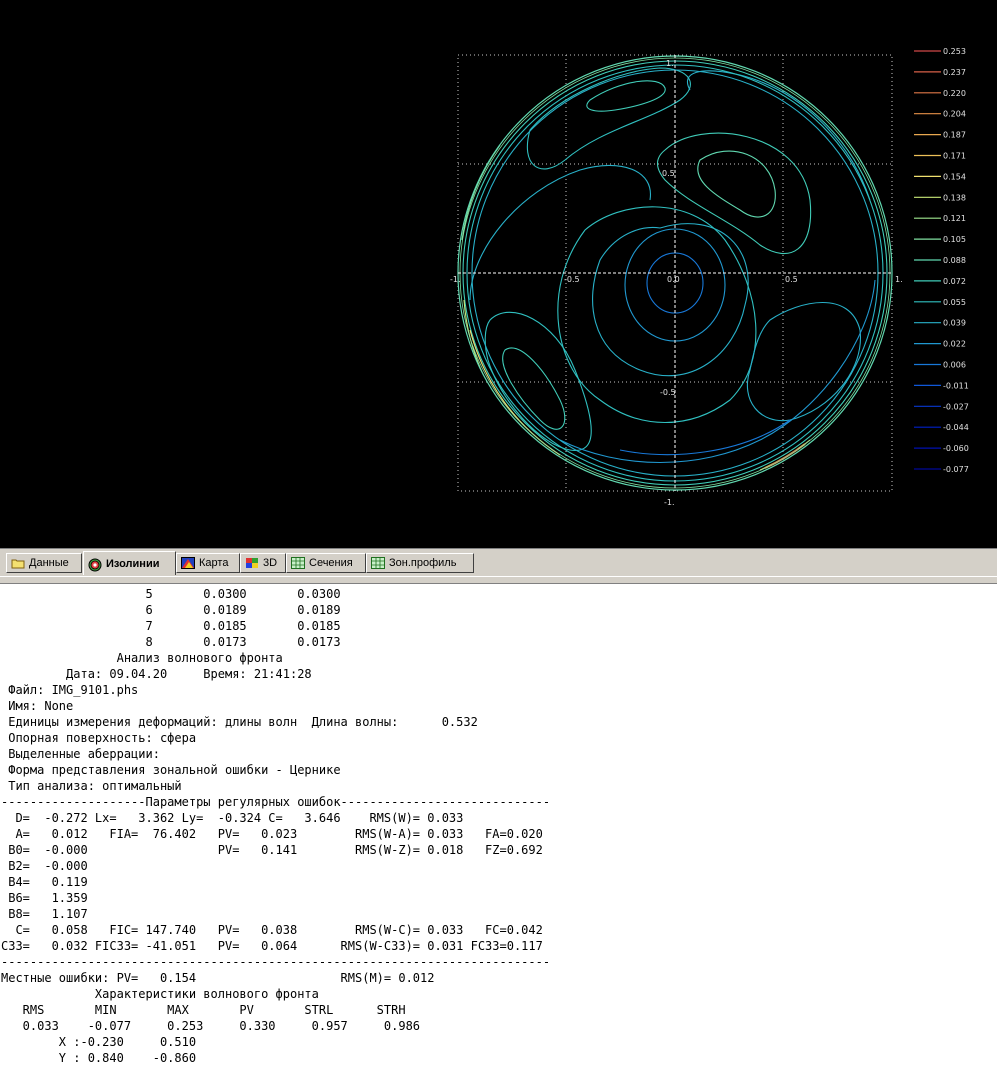 This screenshot has height=1078, width=997. I want to click on report-line: 6 0.0189 0.0189, so click(171, 610).